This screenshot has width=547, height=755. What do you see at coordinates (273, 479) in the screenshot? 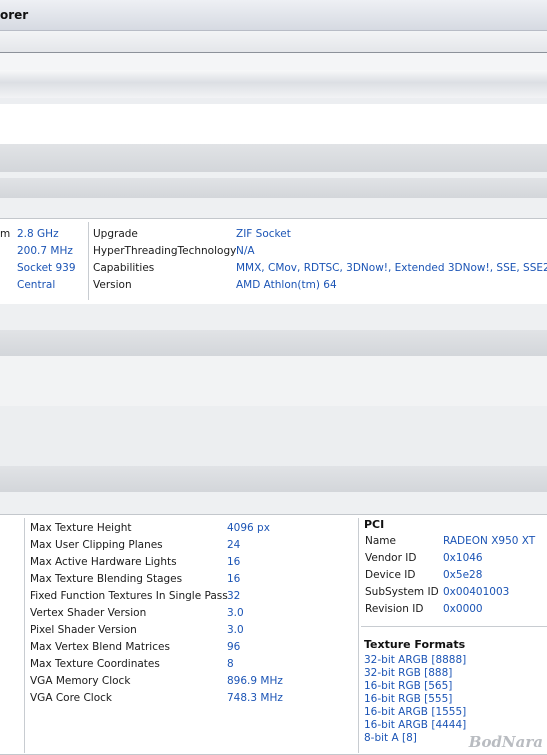
I see `section-header-video` at bounding box center [273, 479].